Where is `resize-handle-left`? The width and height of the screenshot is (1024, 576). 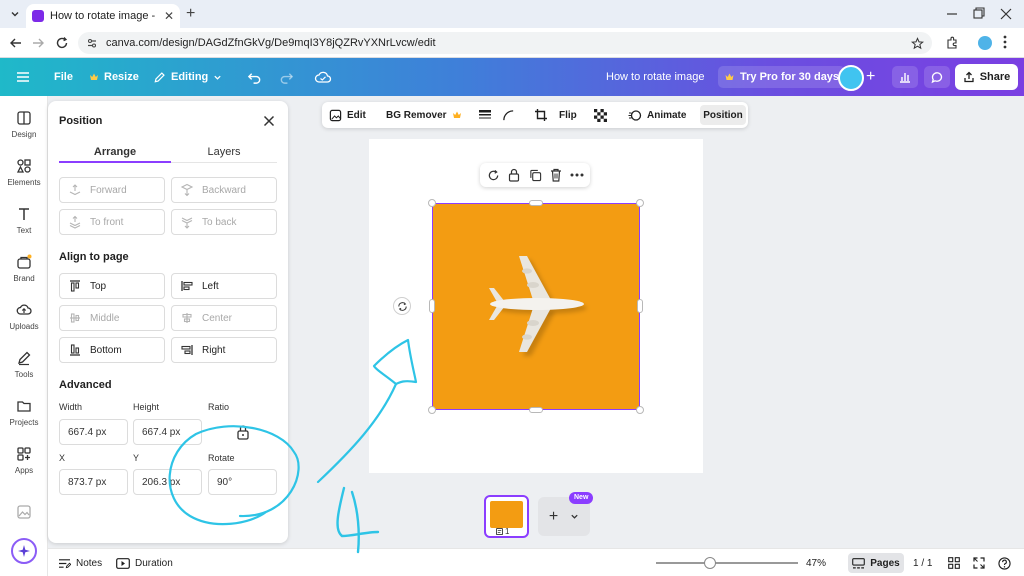 resize-handle-left is located at coordinates (432, 306).